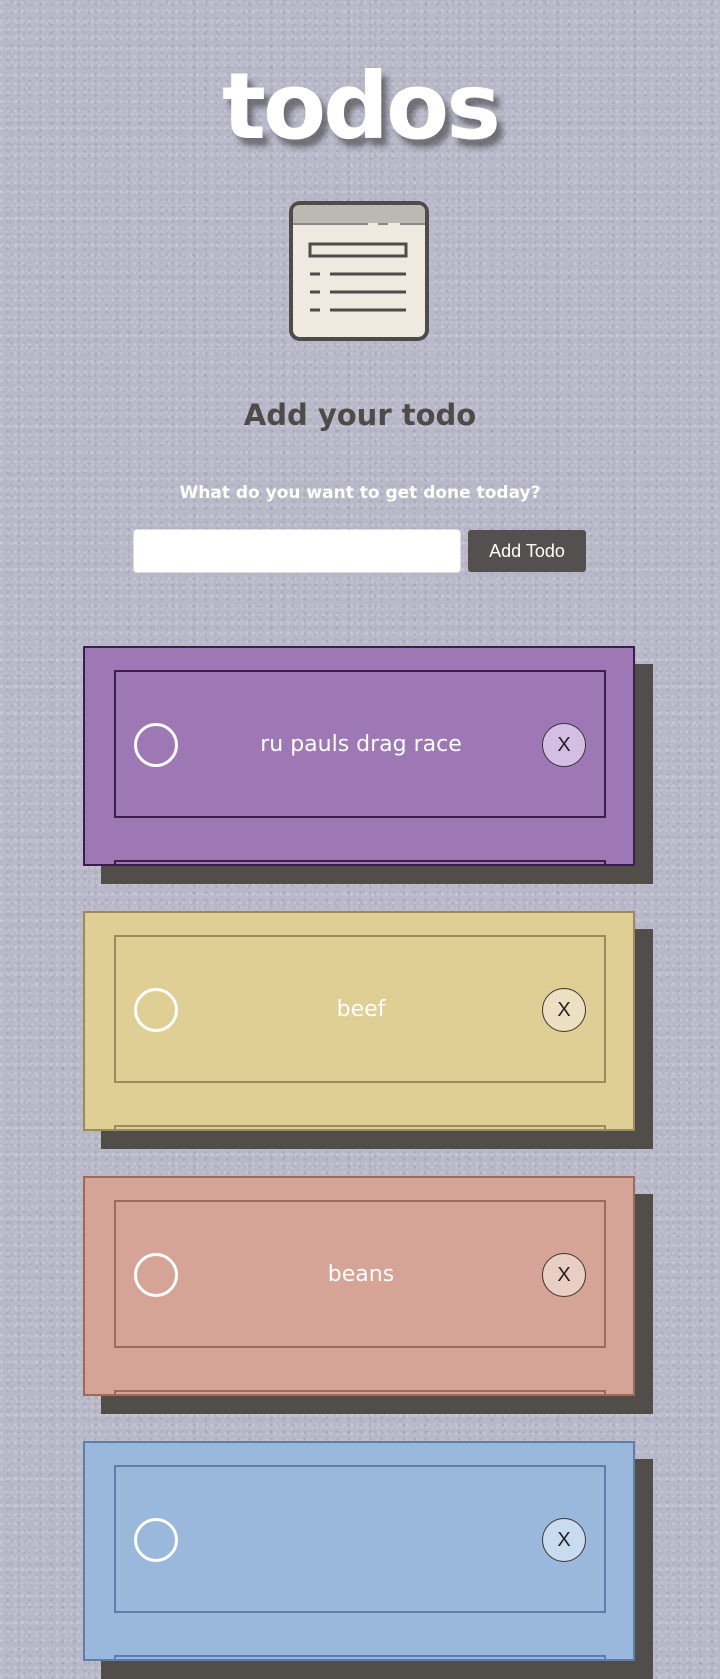  What do you see at coordinates (359, 271) in the screenshot?
I see `notepad-icon` at bounding box center [359, 271].